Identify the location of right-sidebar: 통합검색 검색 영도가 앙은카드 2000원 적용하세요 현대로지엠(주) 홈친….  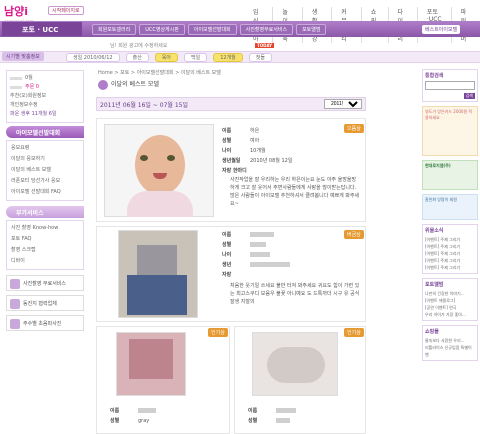
(450, 217).